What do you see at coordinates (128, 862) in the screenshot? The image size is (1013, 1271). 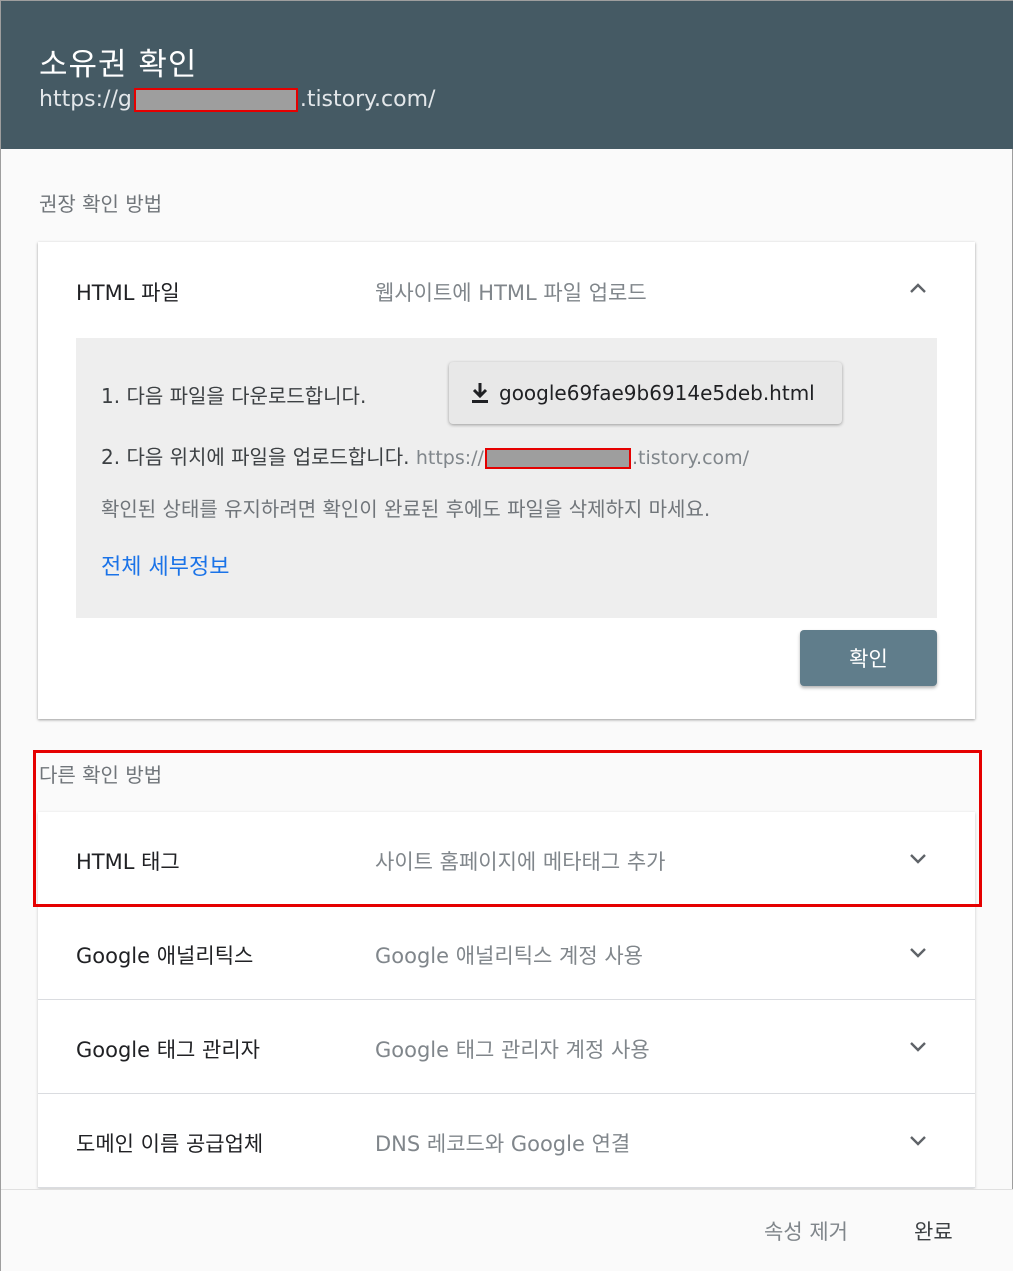 I see `method-name: HTML 태그` at bounding box center [128, 862].